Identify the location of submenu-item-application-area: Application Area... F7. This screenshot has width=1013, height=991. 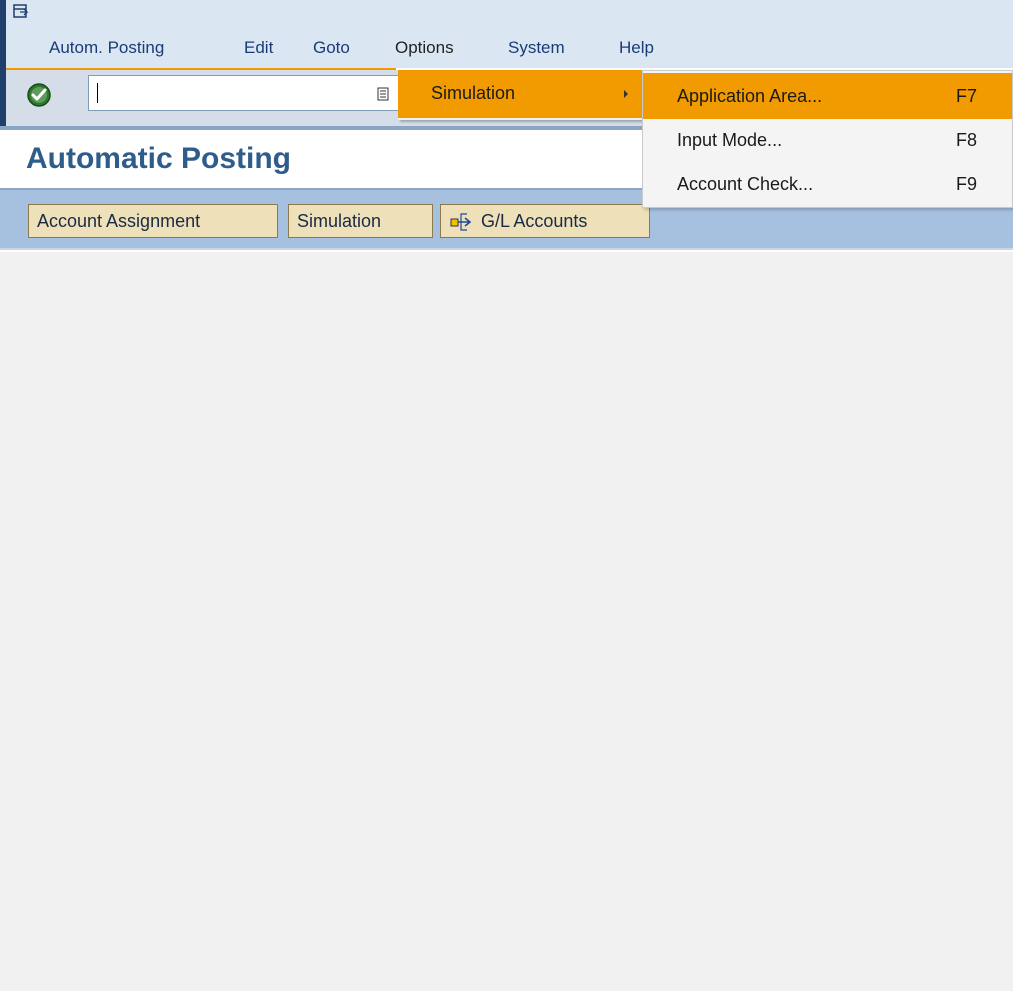
(827, 96).